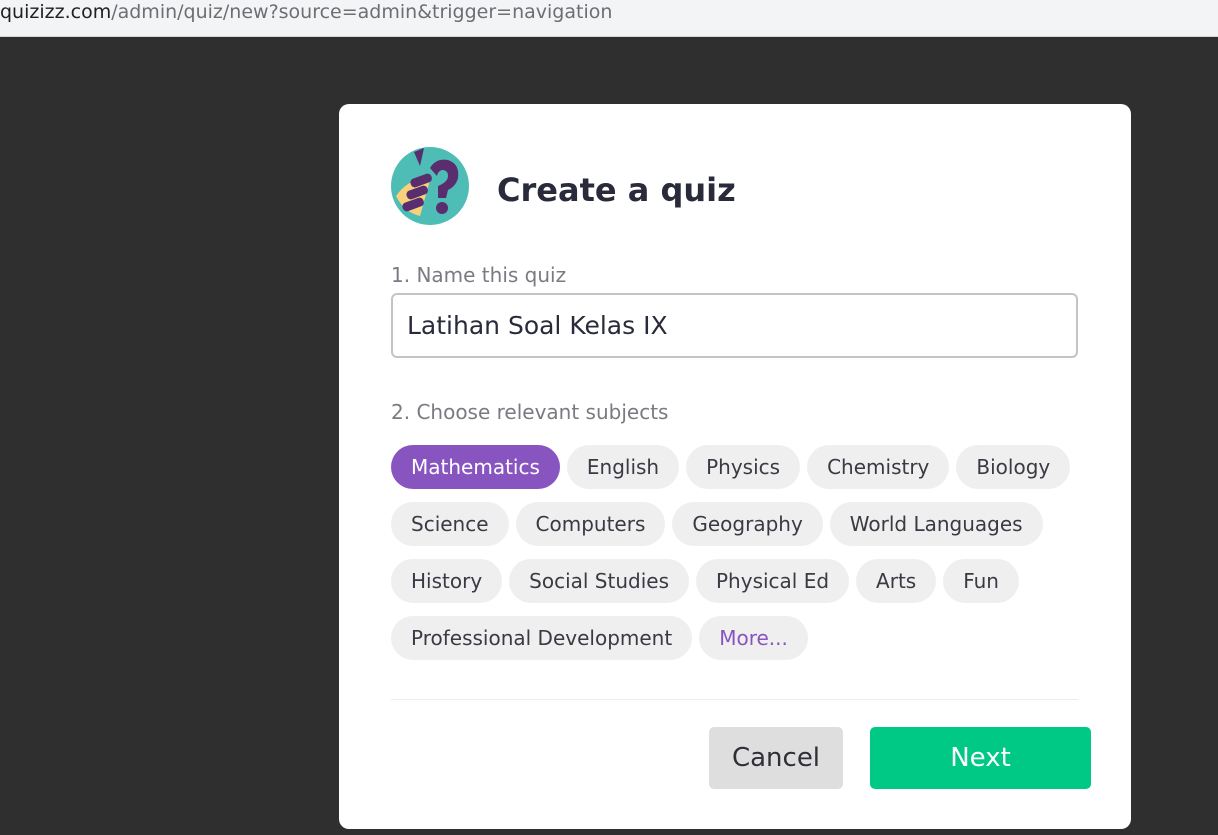  What do you see at coordinates (616, 190) in the screenshot?
I see `dialog-title: Create a quiz` at bounding box center [616, 190].